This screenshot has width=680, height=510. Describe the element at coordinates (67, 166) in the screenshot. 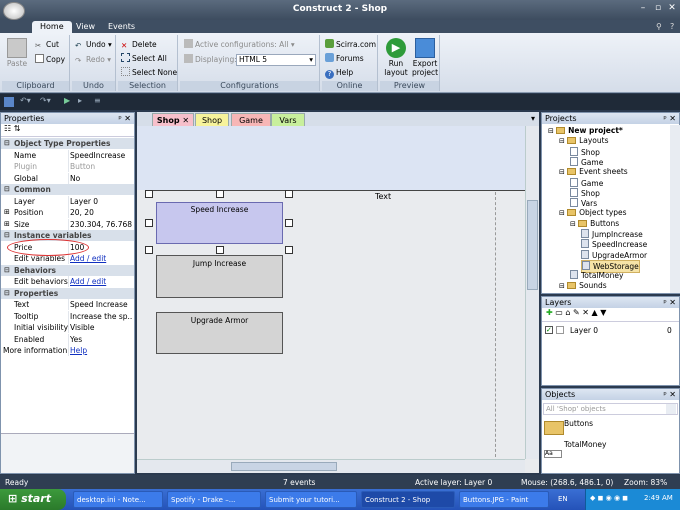

I see `property-row: Plugin Button` at that location.